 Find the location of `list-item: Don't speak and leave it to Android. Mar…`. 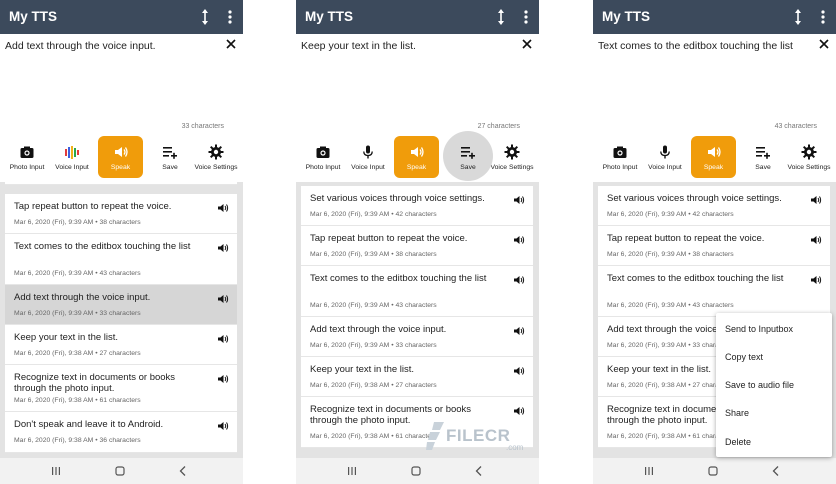

list-item: Don't speak and leave it to Android. Mar… is located at coordinates (121, 432).